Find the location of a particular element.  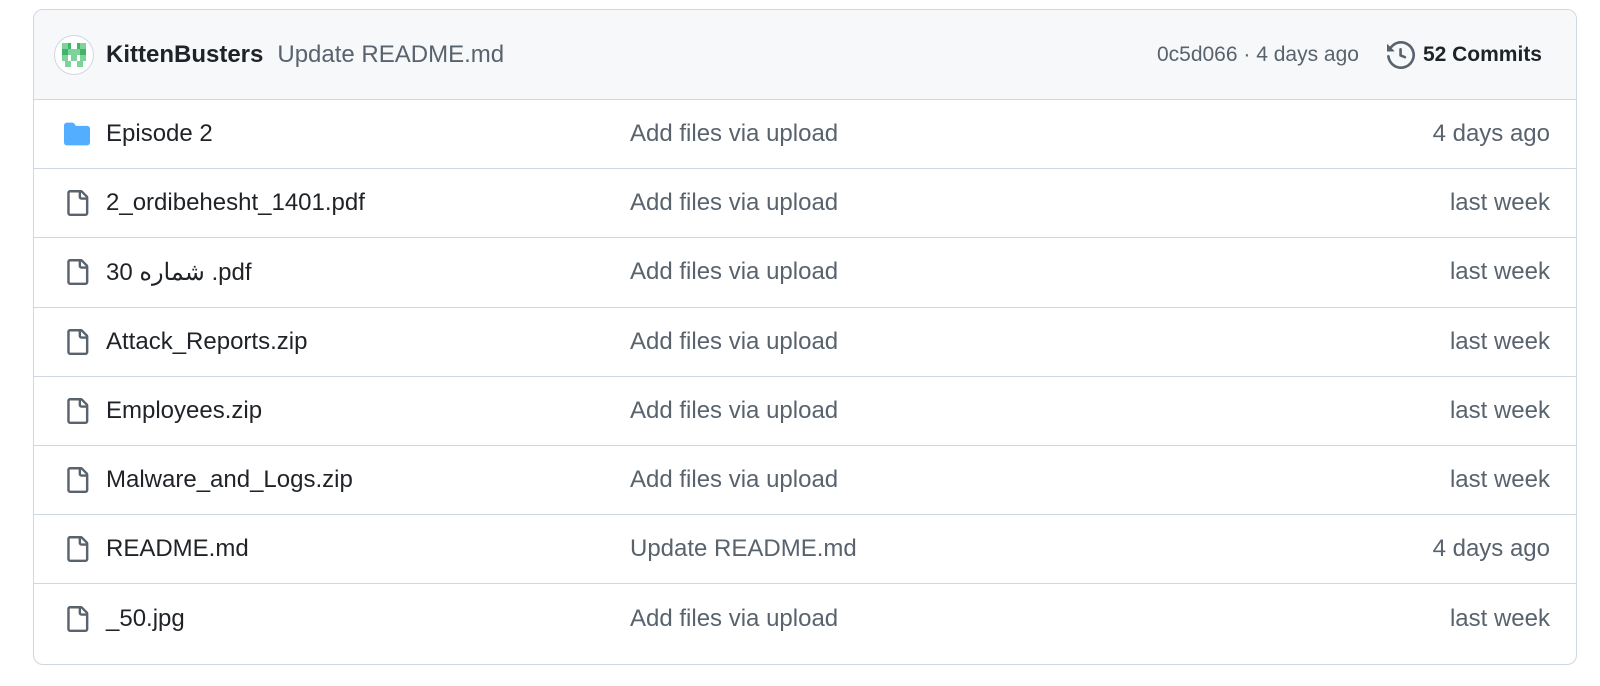

commit-message: Update README.md is located at coordinates (390, 55).